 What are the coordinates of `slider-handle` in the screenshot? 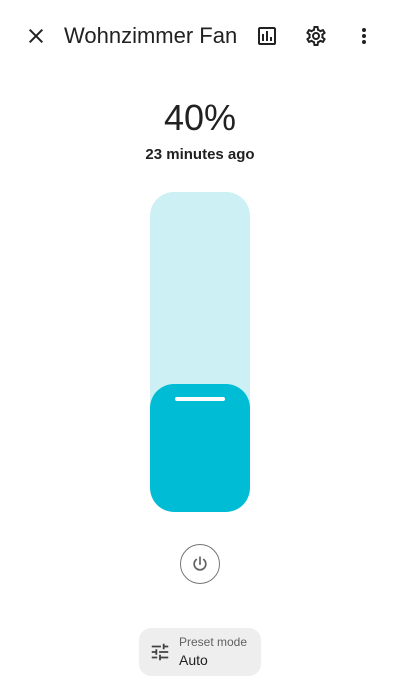 It's located at (200, 399).